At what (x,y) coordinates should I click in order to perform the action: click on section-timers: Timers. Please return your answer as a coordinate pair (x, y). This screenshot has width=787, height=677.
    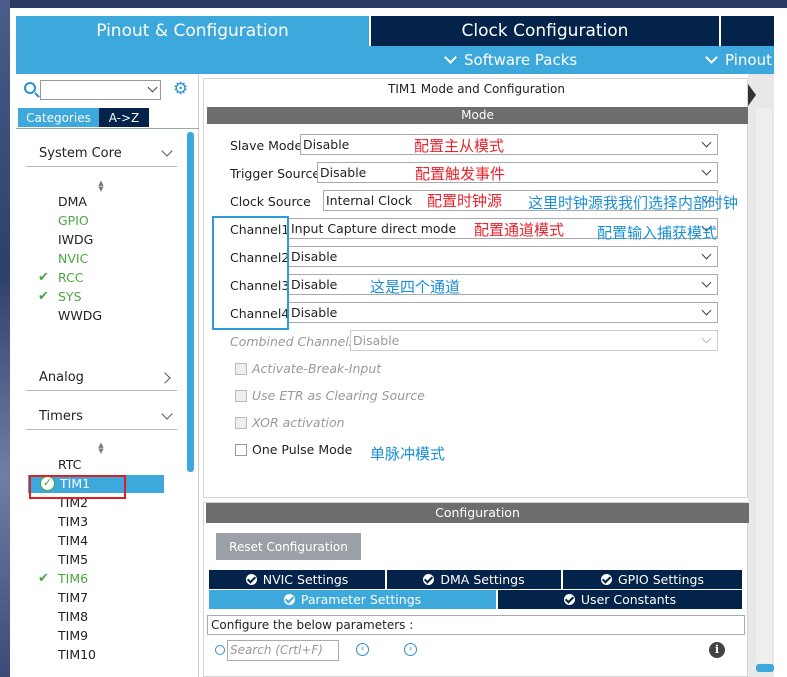
    Looking at the image, I should click on (101, 417).